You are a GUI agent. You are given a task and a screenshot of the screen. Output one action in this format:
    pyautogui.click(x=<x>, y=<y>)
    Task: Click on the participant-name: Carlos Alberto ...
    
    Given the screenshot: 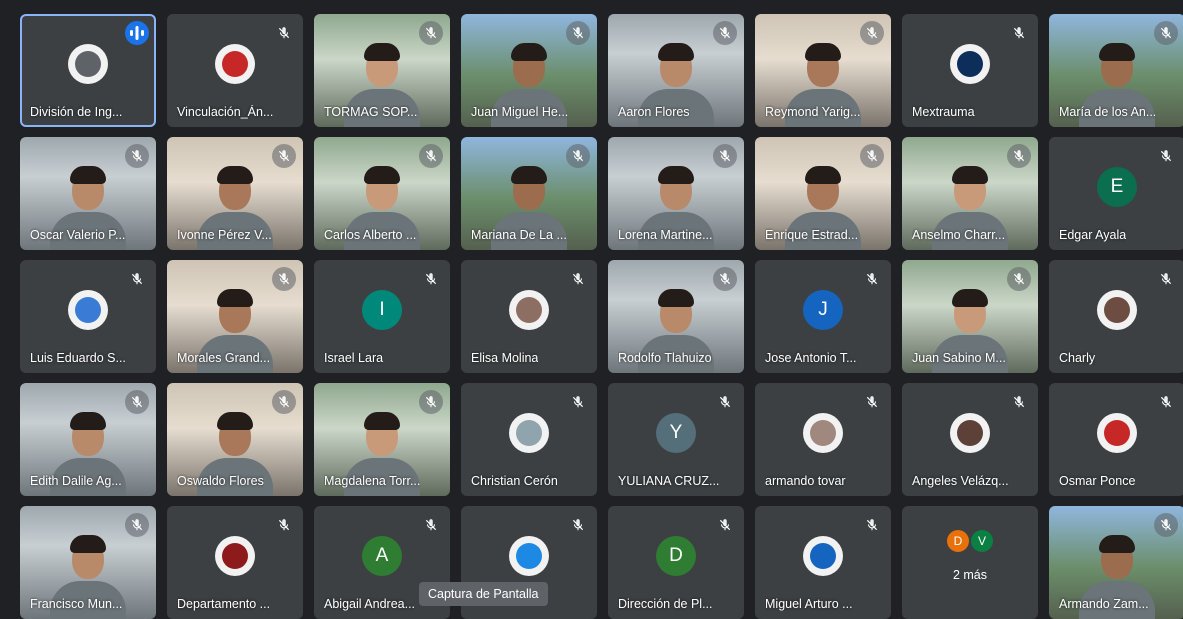 What is the action you would take?
    pyautogui.click(x=370, y=235)
    